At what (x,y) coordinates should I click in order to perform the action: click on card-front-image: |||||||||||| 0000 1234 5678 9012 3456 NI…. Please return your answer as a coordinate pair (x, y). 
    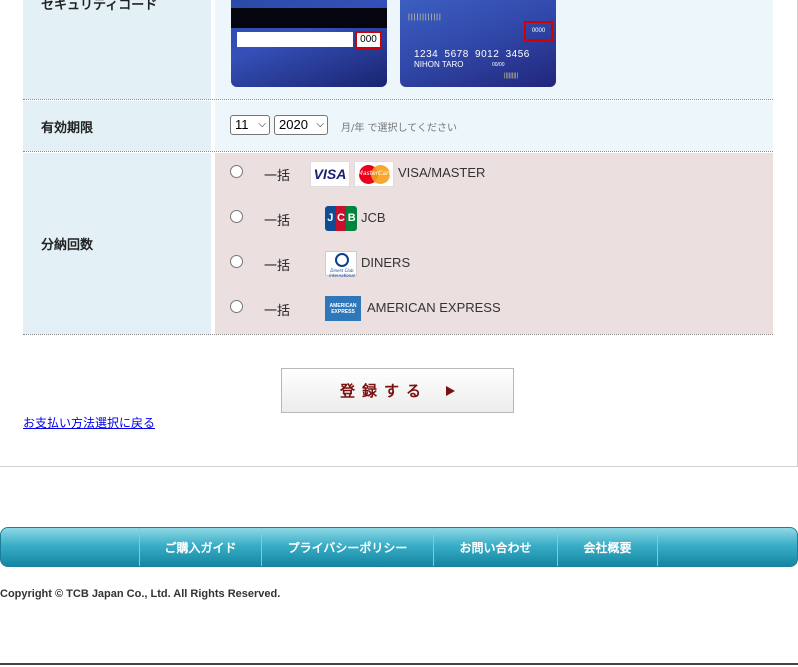
    Looking at the image, I should click on (478, 43).